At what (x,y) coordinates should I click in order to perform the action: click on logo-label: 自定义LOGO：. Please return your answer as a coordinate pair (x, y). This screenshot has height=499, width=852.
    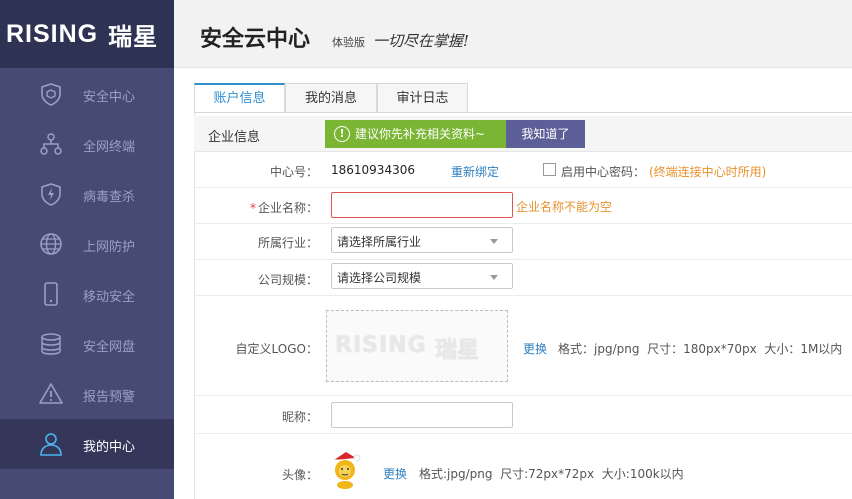
    Looking at the image, I should click on (276, 349).